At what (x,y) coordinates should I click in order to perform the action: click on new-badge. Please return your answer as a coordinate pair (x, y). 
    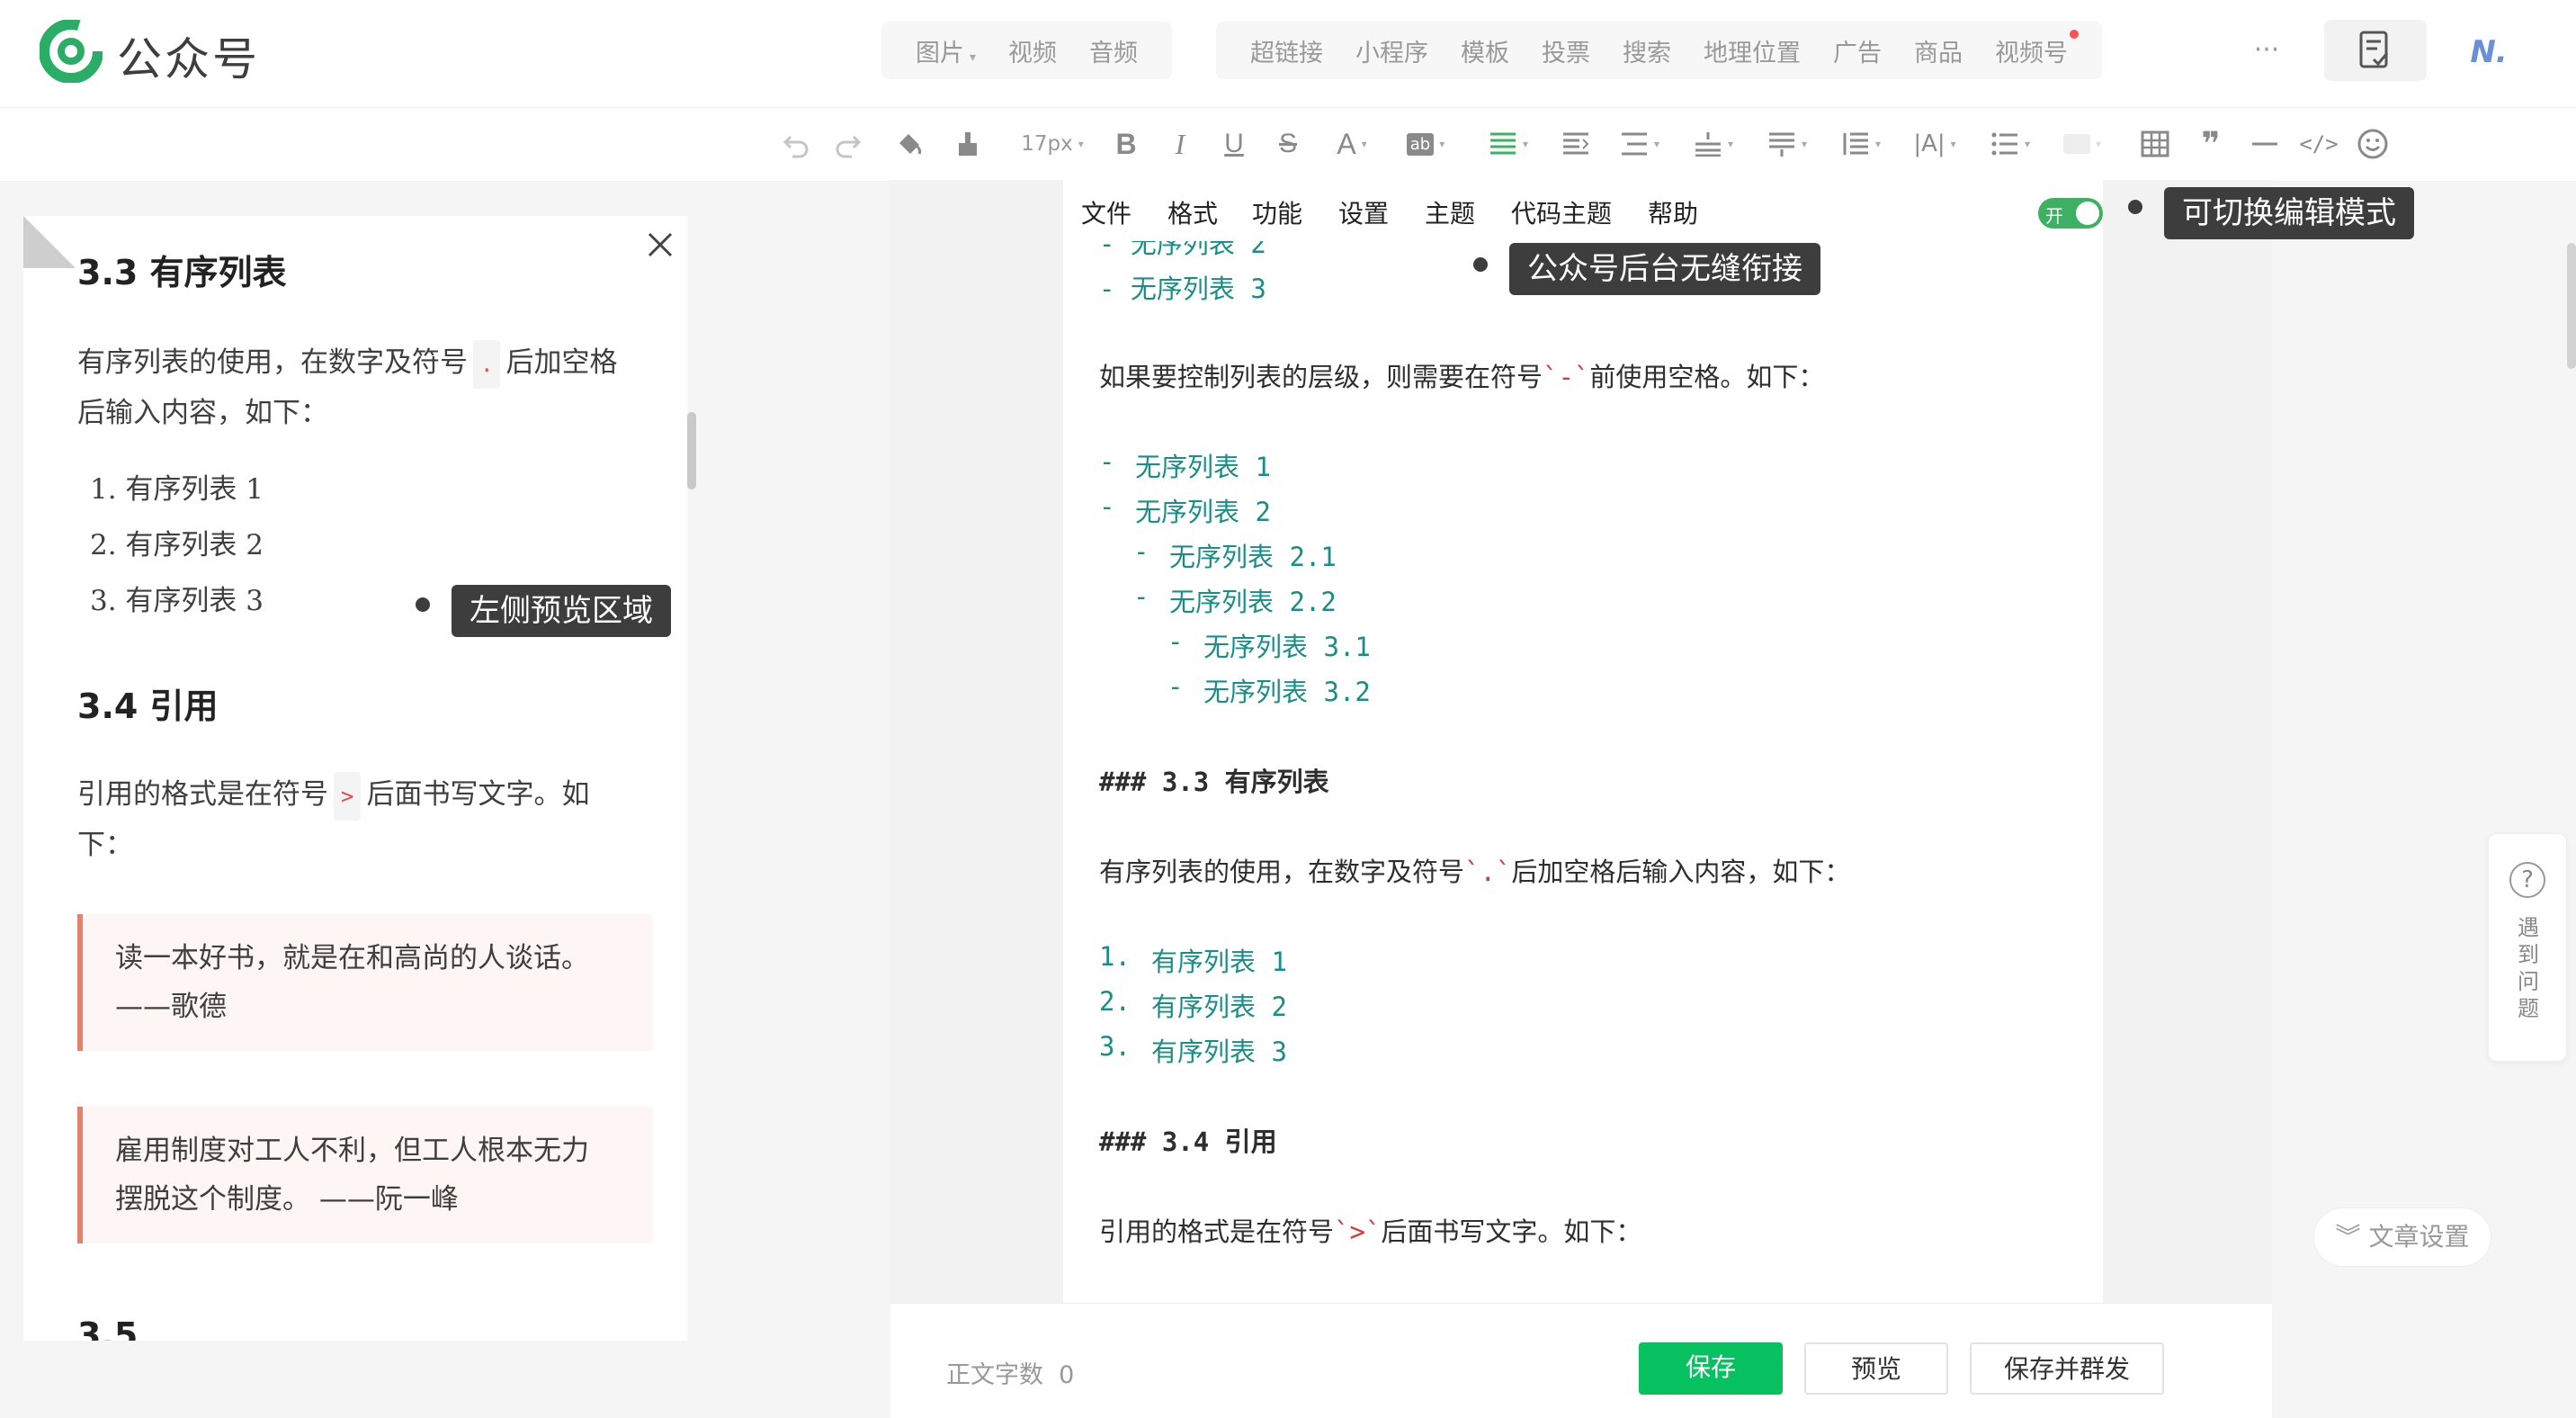
    Looking at the image, I should click on (2074, 34).